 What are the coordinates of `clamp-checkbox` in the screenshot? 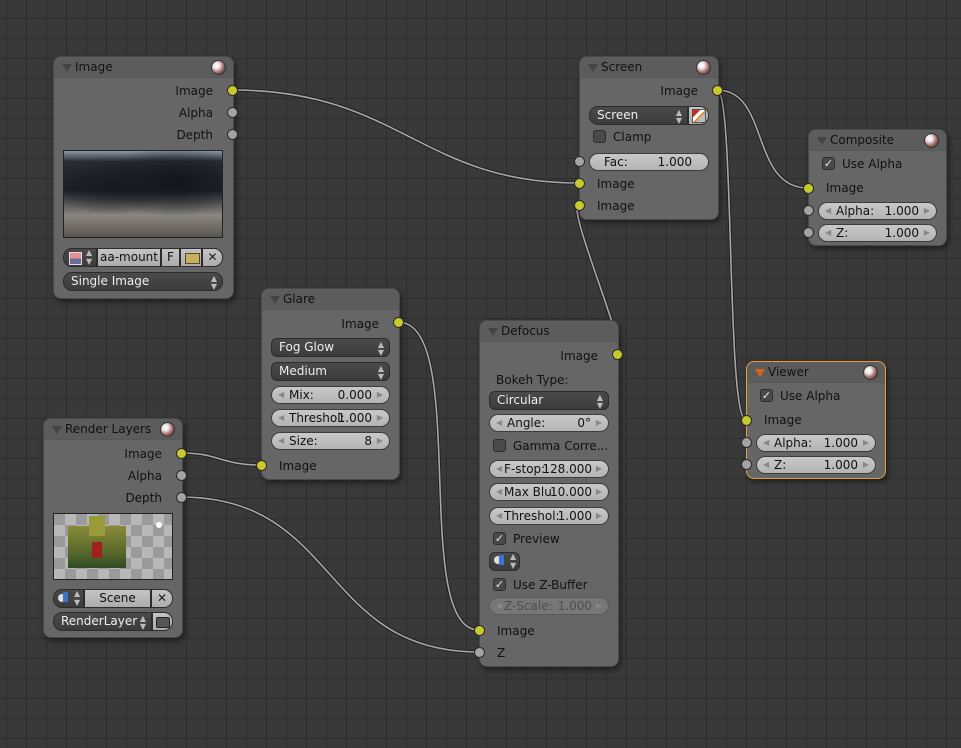 It's located at (599, 136).